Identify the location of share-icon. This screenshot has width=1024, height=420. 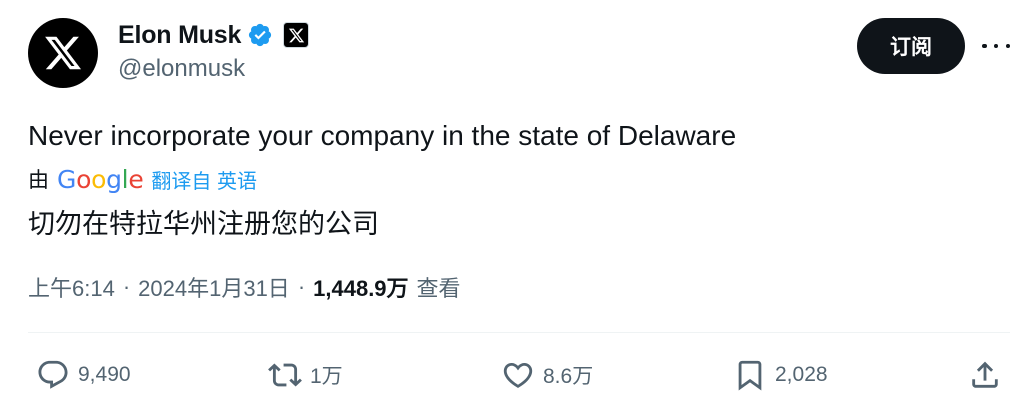
(985, 374).